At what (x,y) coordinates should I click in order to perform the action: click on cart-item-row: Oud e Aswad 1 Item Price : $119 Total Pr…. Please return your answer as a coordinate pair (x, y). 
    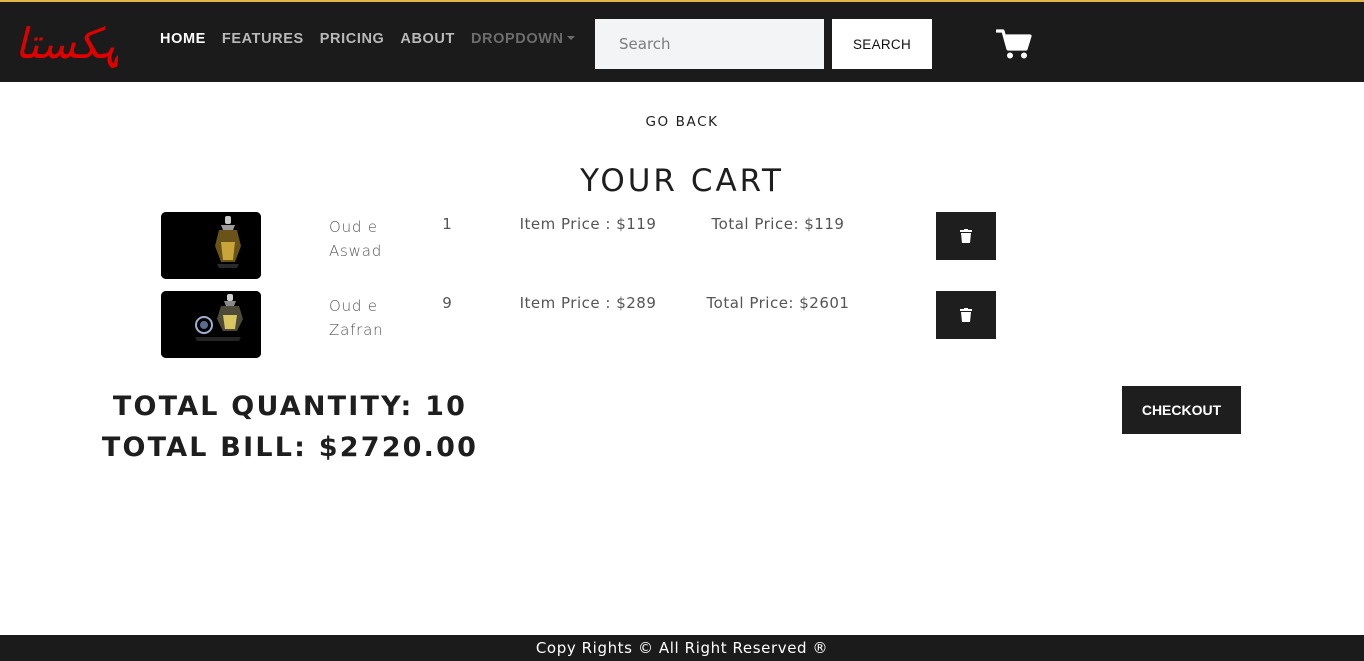
    Looking at the image, I should click on (682, 247).